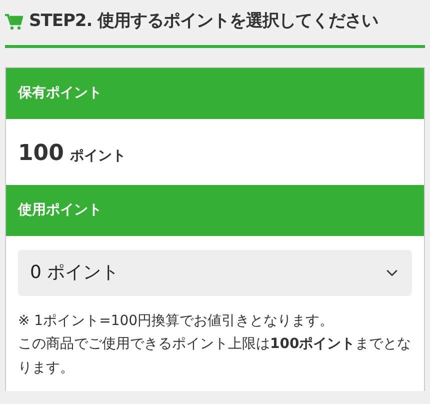 This screenshot has height=404, width=430. What do you see at coordinates (98, 156) in the screenshot?
I see `points-unit: ポイント` at bounding box center [98, 156].